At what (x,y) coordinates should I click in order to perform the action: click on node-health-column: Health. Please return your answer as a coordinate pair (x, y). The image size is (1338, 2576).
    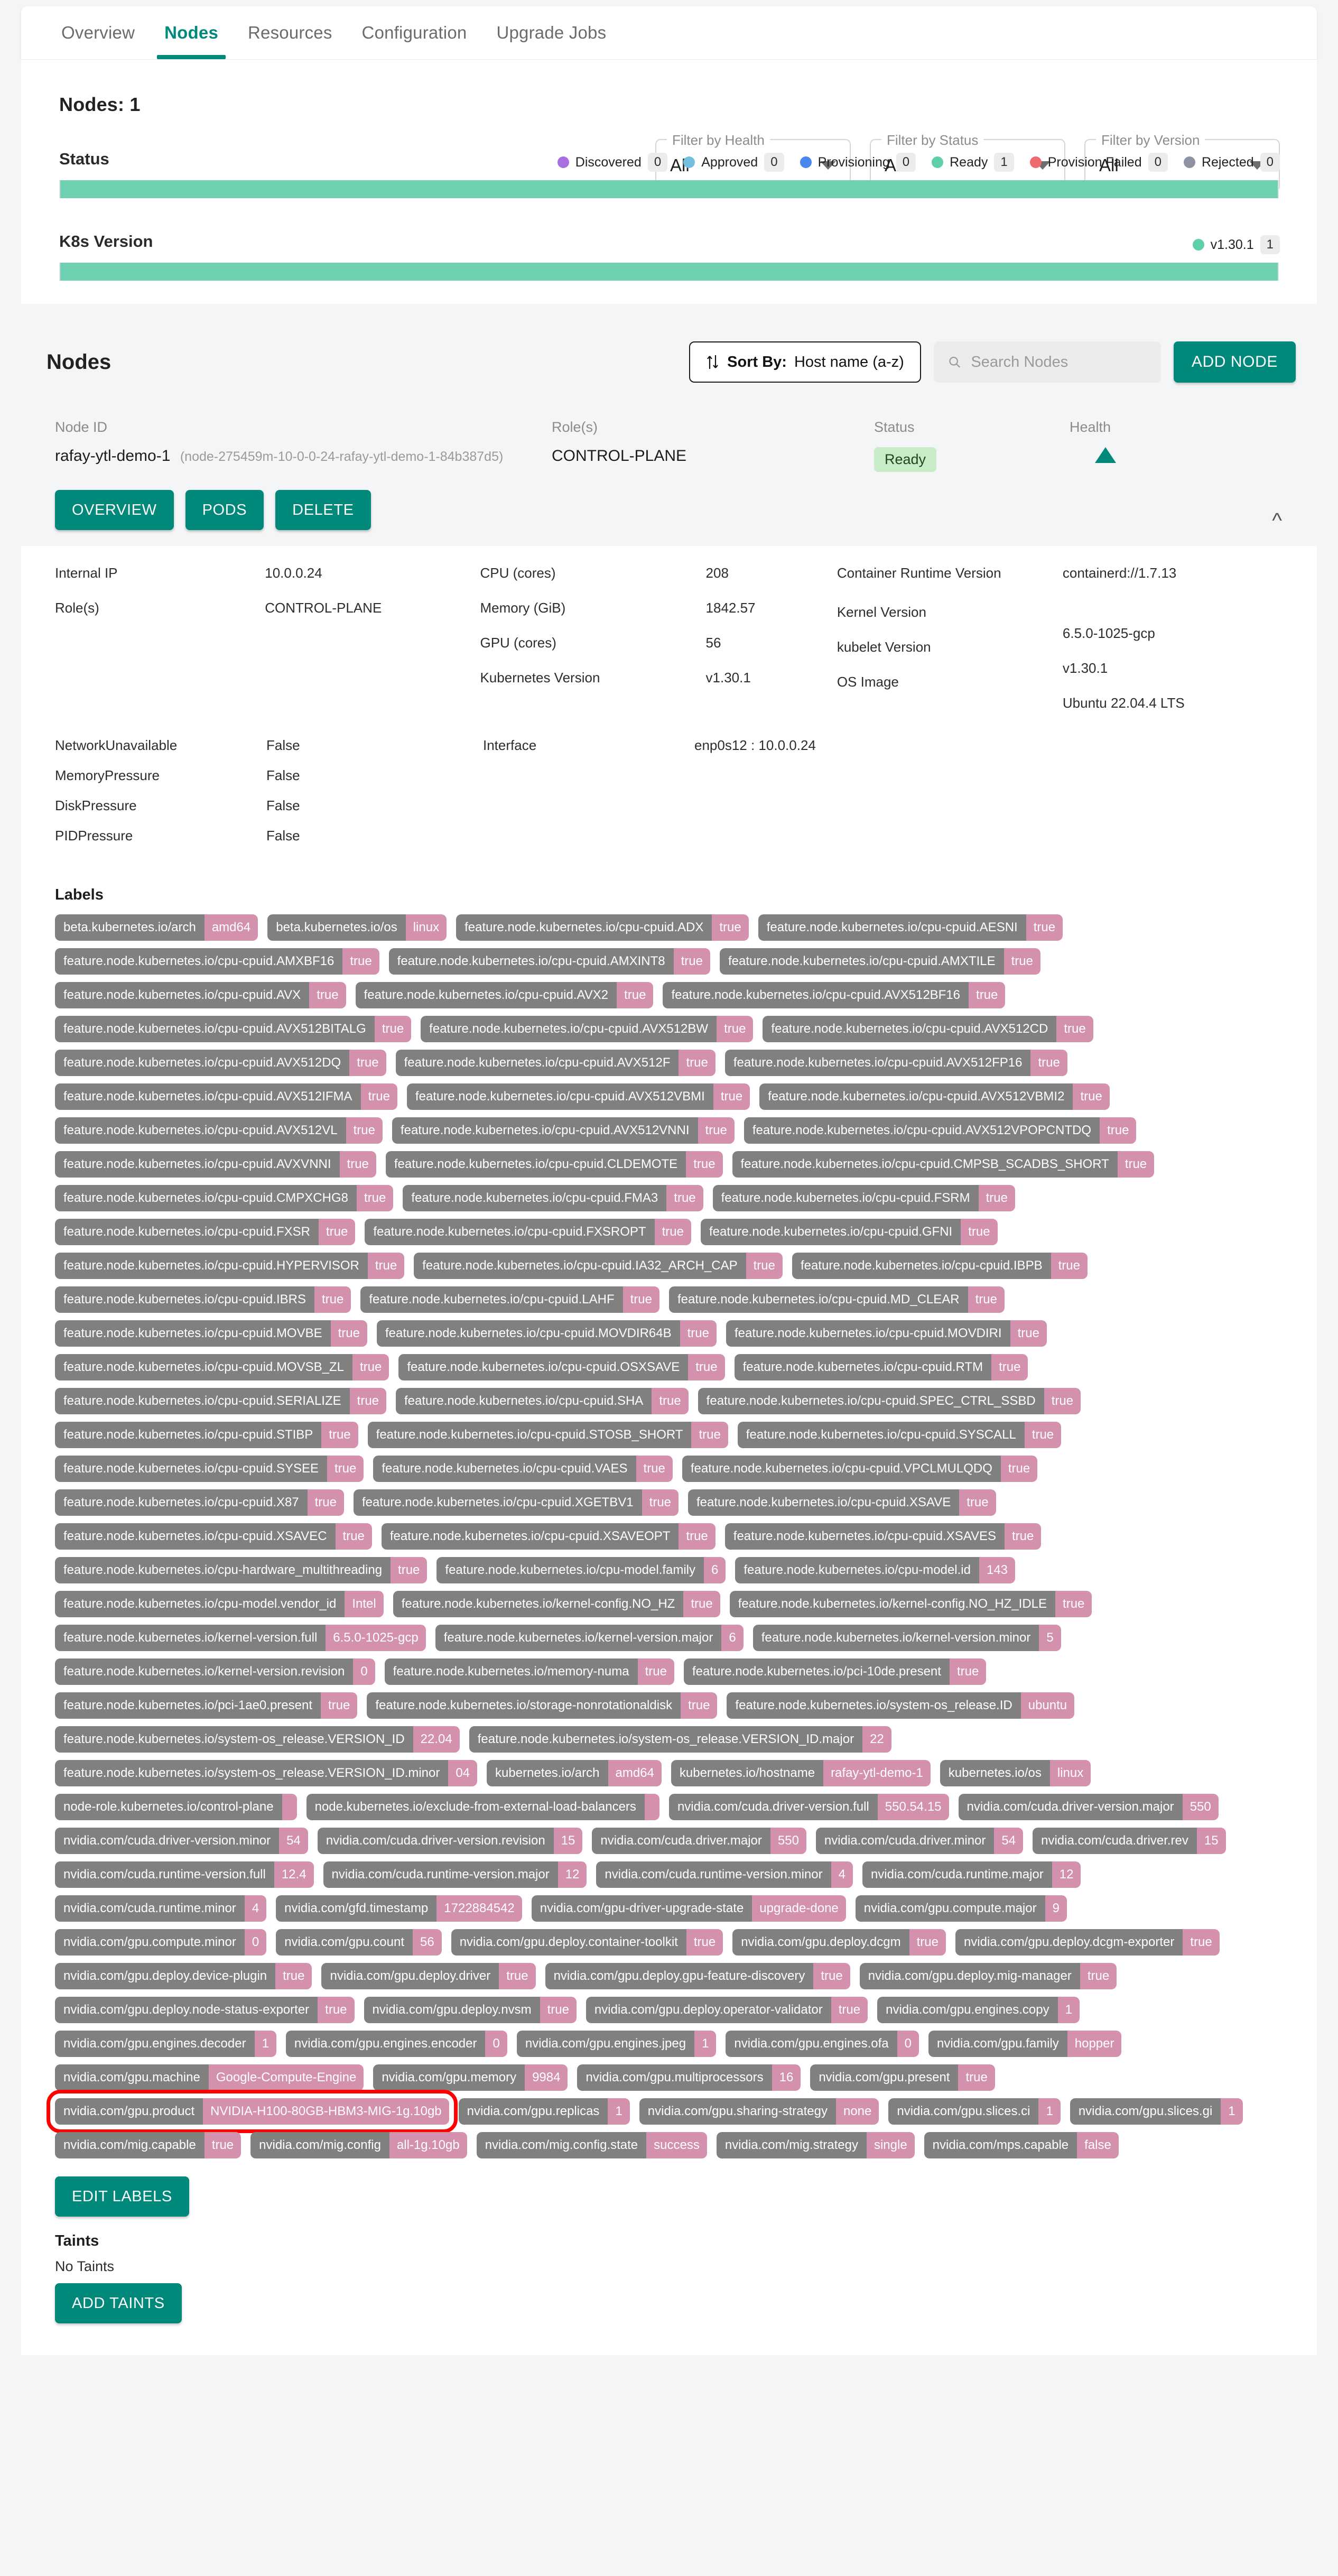
    Looking at the image, I should click on (1149, 445).